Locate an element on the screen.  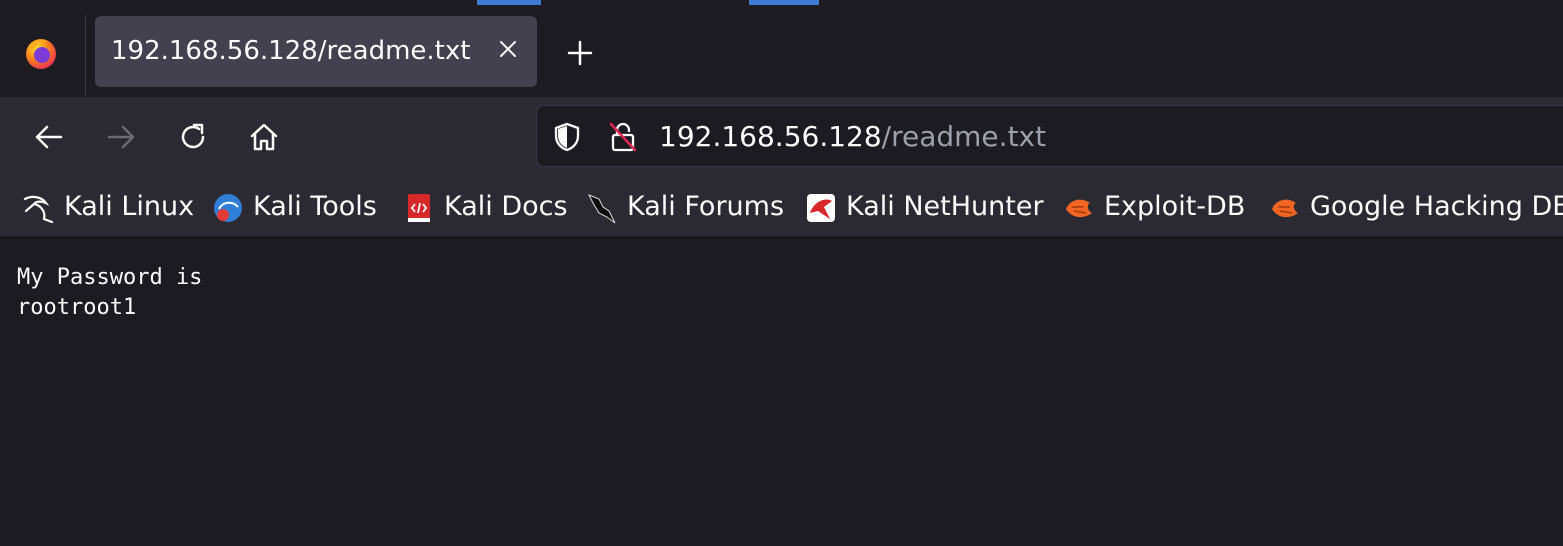
new-tab-icon is located at coordinates (580, 53).